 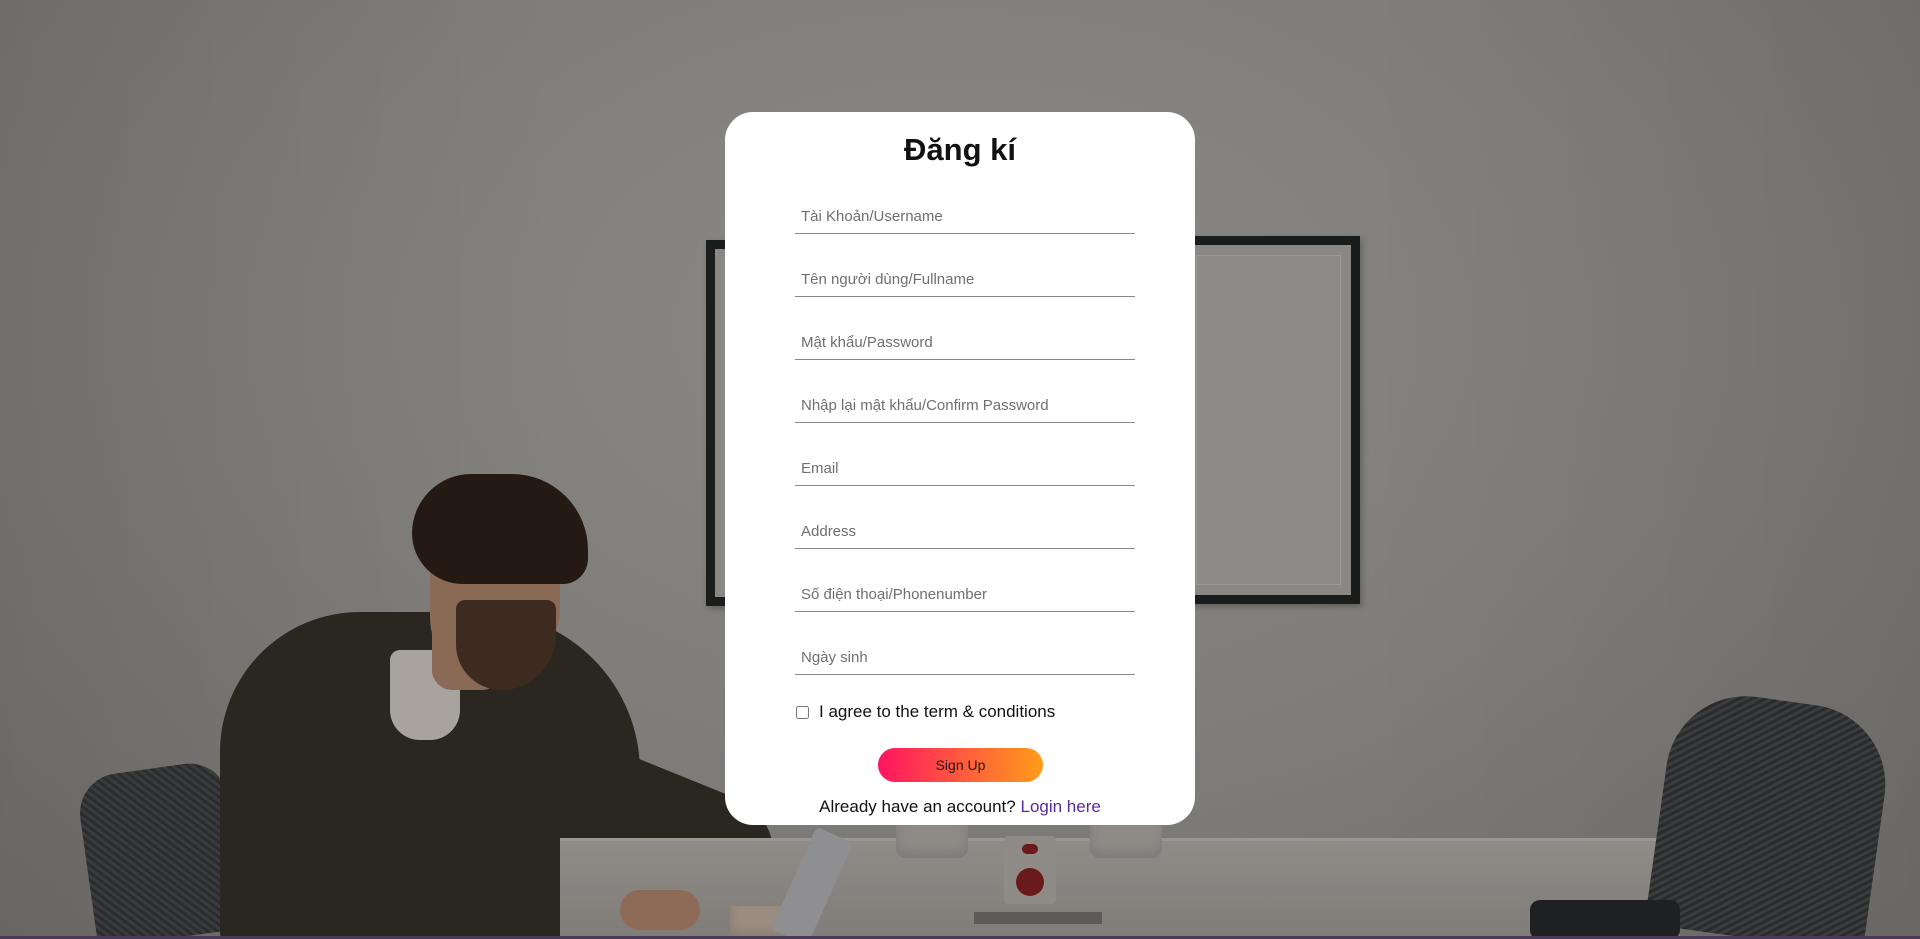 I want to click on username-input, so click(x=965, y=214).